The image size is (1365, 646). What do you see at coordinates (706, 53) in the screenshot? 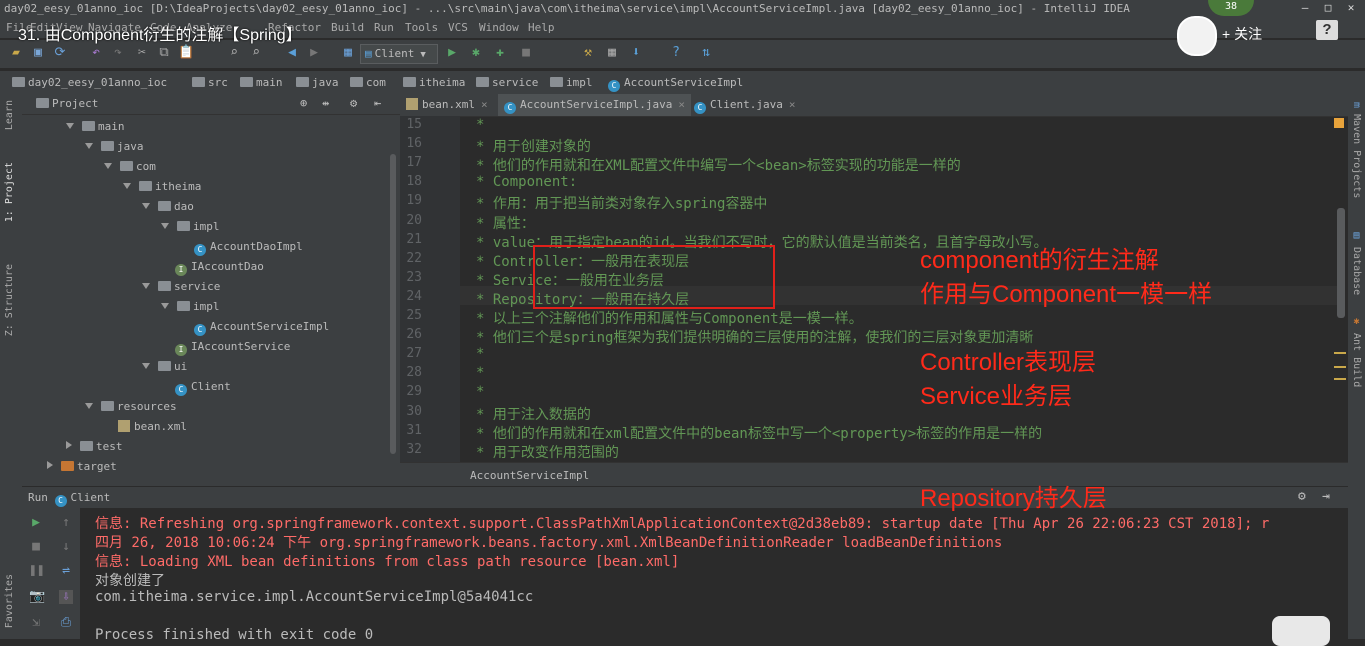
I see `vcs-icon: ⇅` at bounding box center [706, 53].